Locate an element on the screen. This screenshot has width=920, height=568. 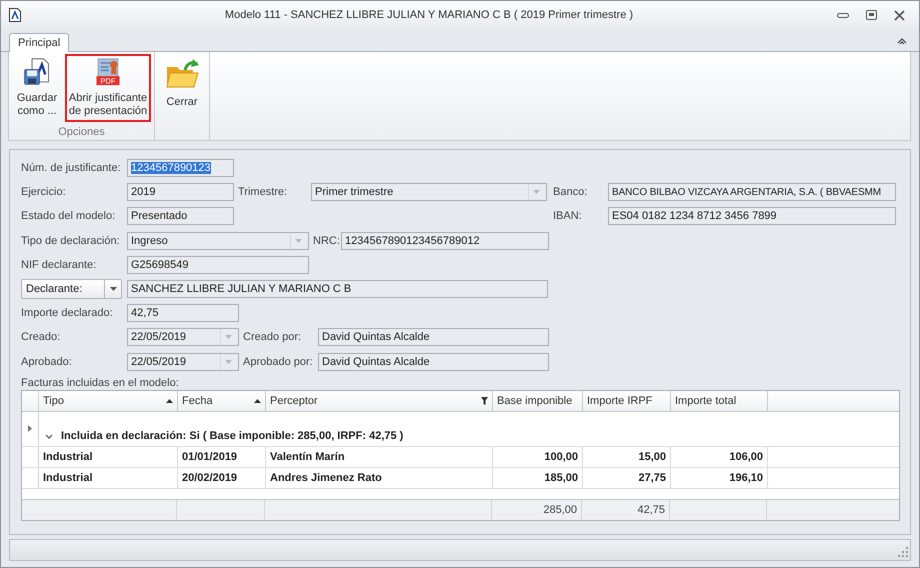
field-label: IBAN: is located at coordinates (568, 216).